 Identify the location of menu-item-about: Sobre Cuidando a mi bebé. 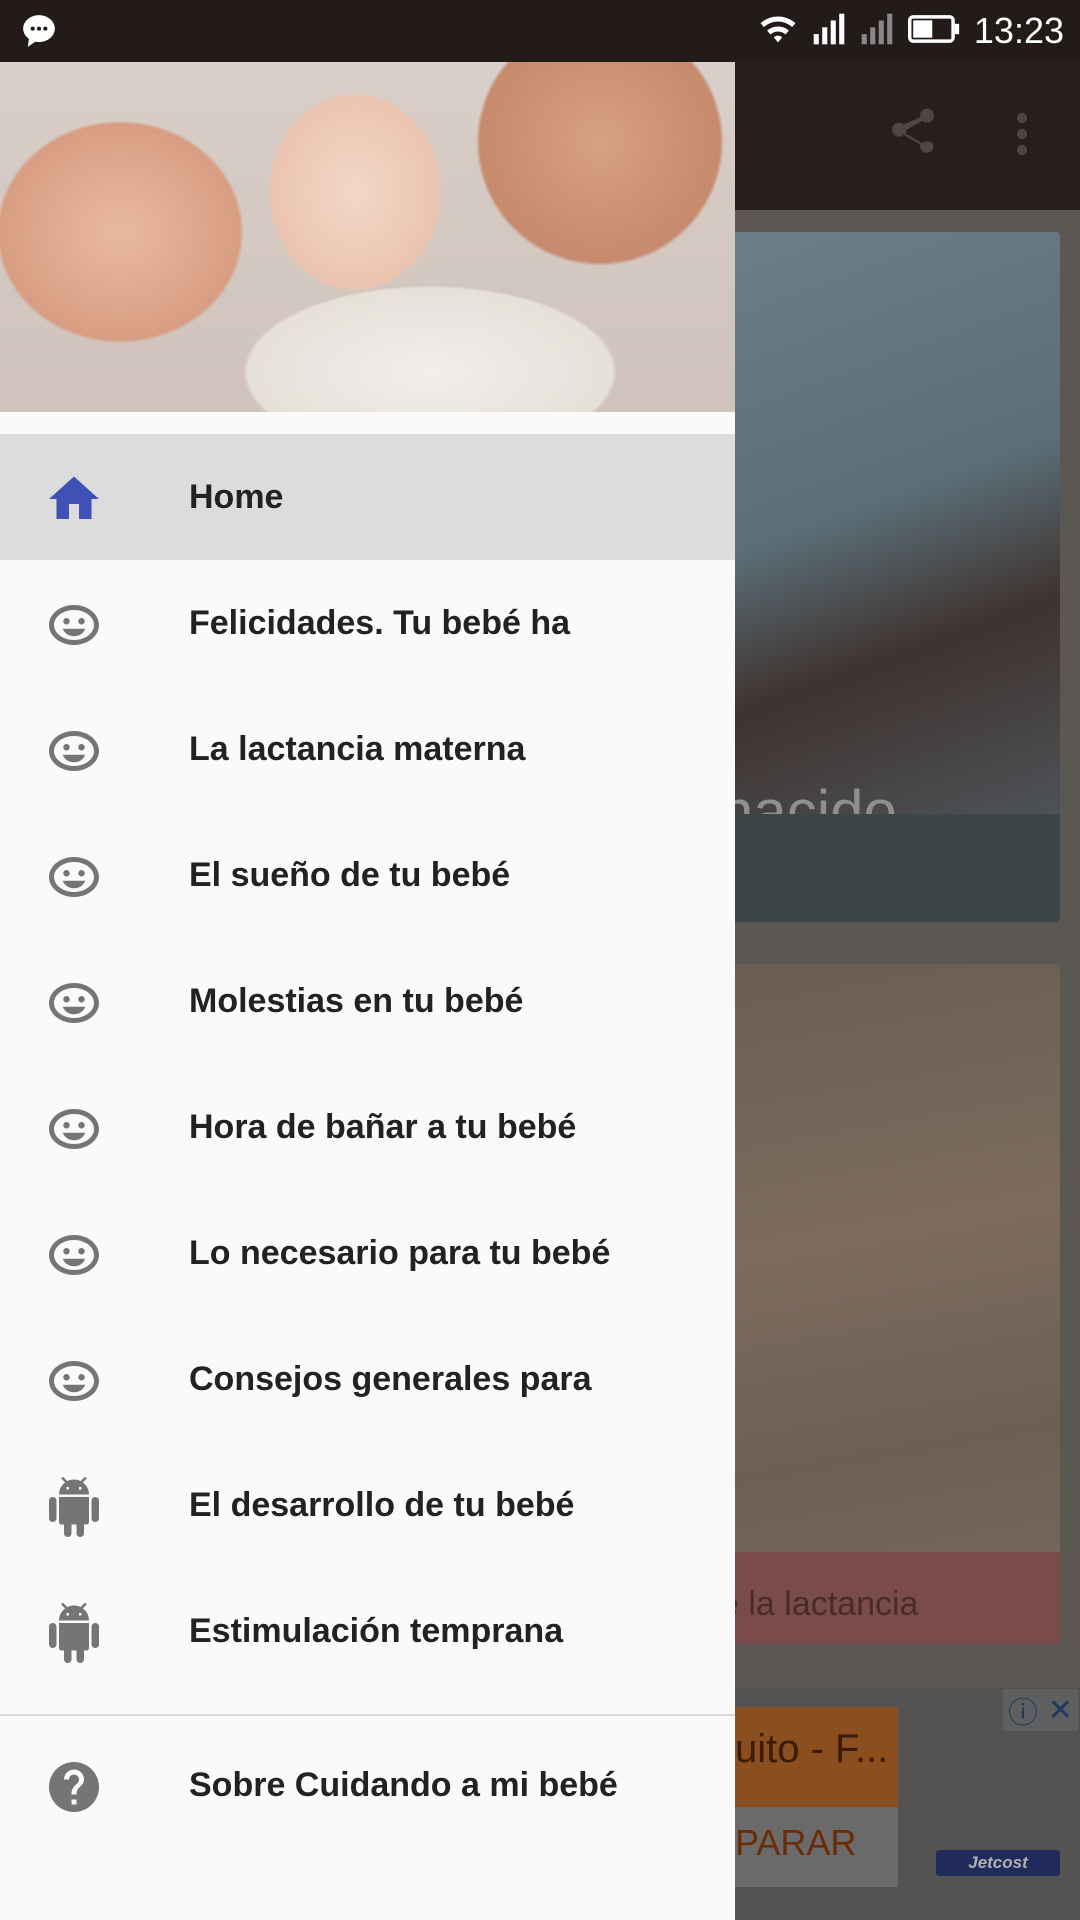
(367, 1785).